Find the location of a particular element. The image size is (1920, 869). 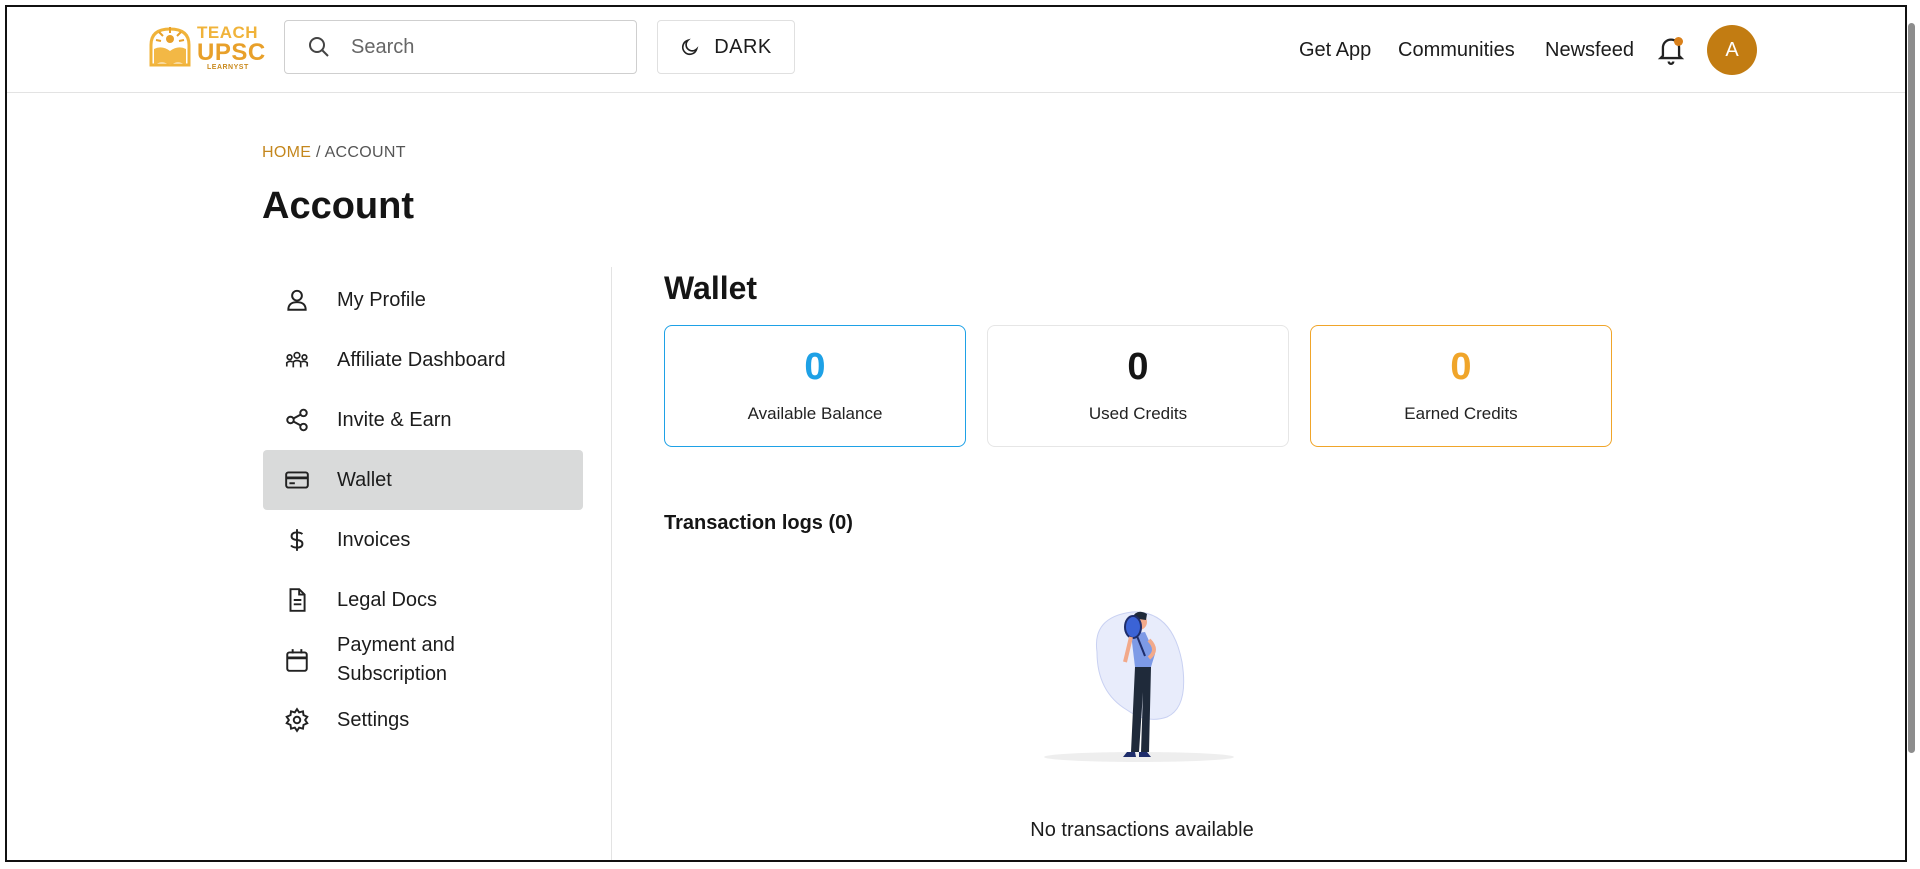

sidebar-item-payment-subscription: Payment and Subscription is located at coordinates (423, 660).